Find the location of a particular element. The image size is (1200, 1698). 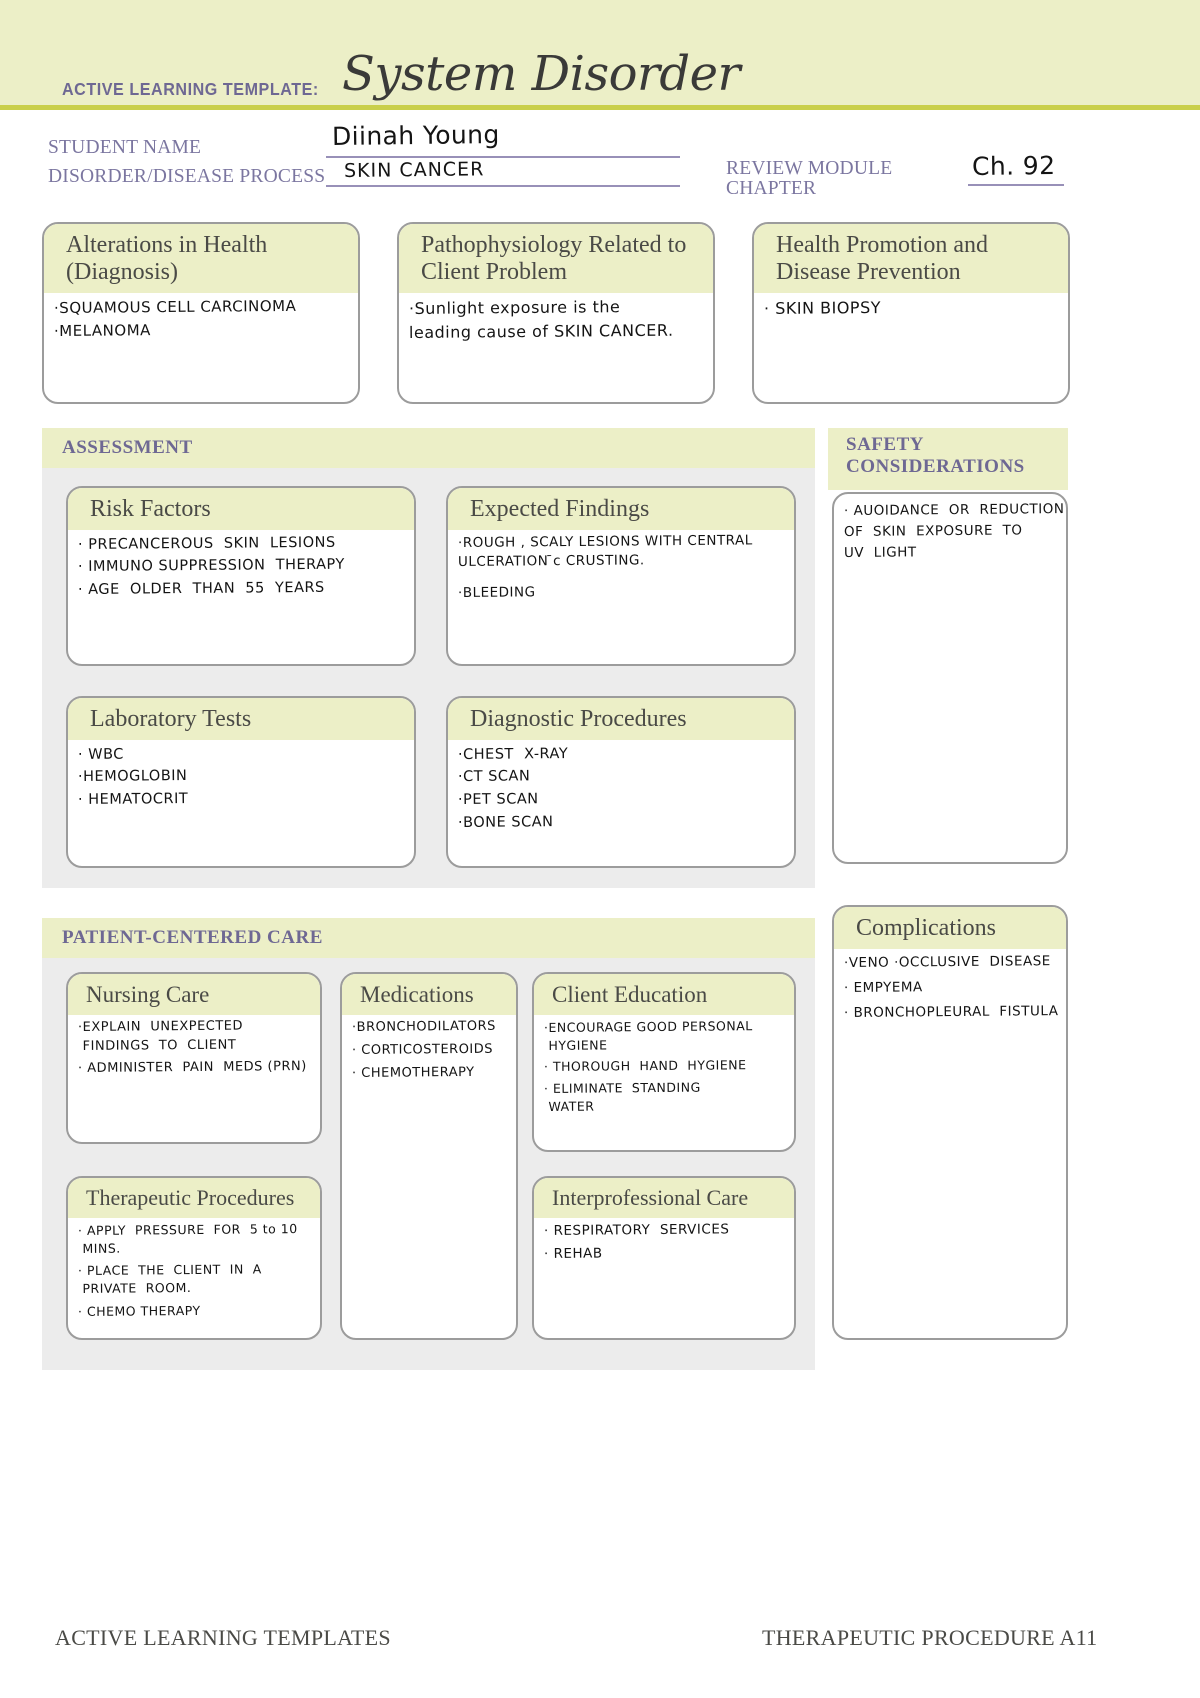

hand-line: ·PET SCAN is located at coordinates (498, 800).